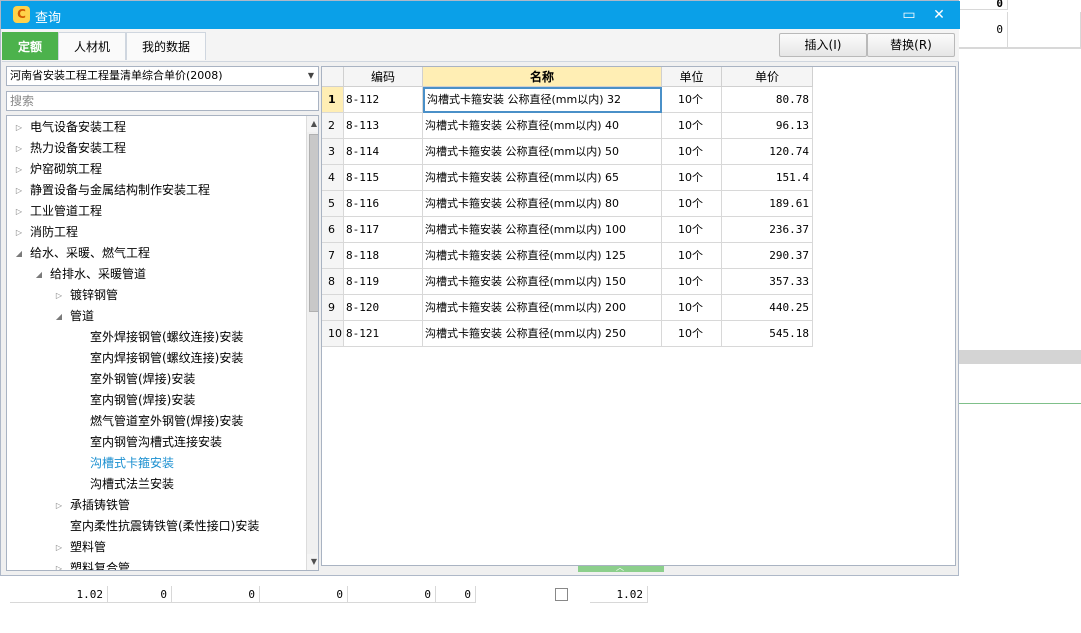 The height and width of the screenshot is (633, 1081). I want to click on splitter-handle: ︿, so click(621, 567).